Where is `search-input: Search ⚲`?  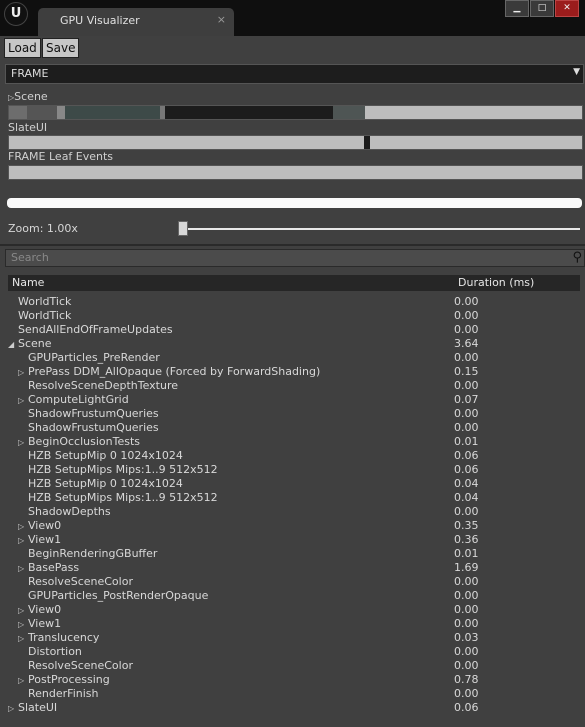 search-input: Search ⚲ is located at coordinates (295, 258).